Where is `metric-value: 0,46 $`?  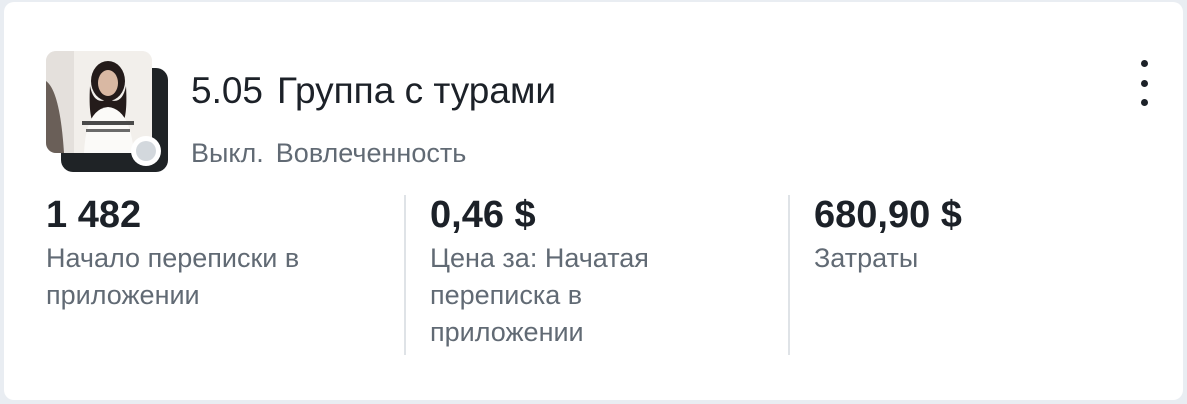 metric-value: 0,46 $ is located at coordinates (483, 215).